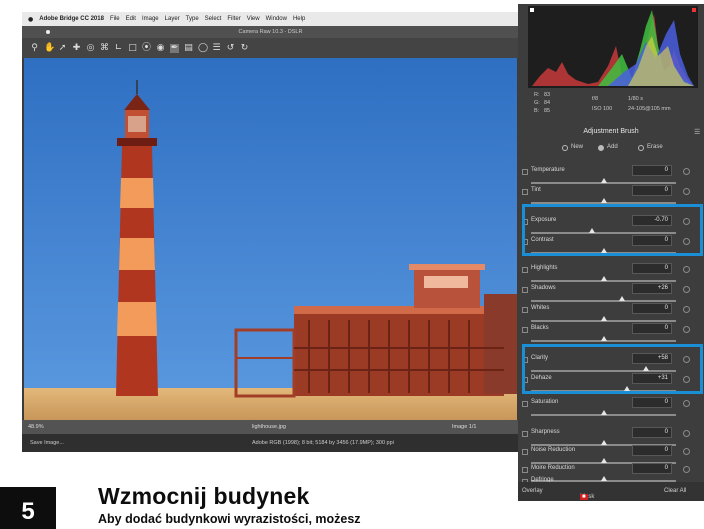 This screenshot has width=704, height=529. I want to click on shutter-value: 1/80 s, so click(635, 99).